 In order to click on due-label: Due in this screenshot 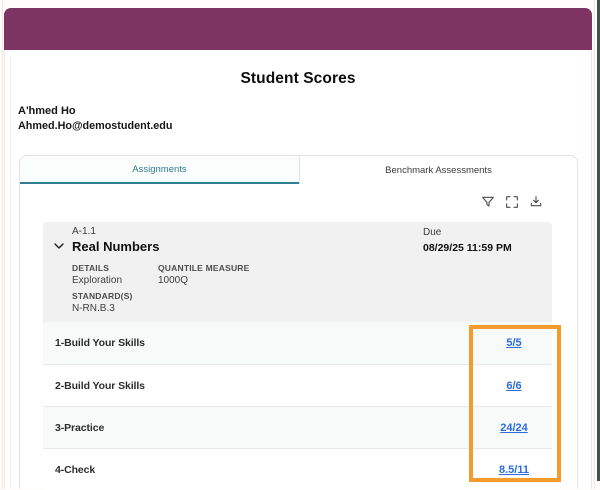, I will do `click(432, 232)`.